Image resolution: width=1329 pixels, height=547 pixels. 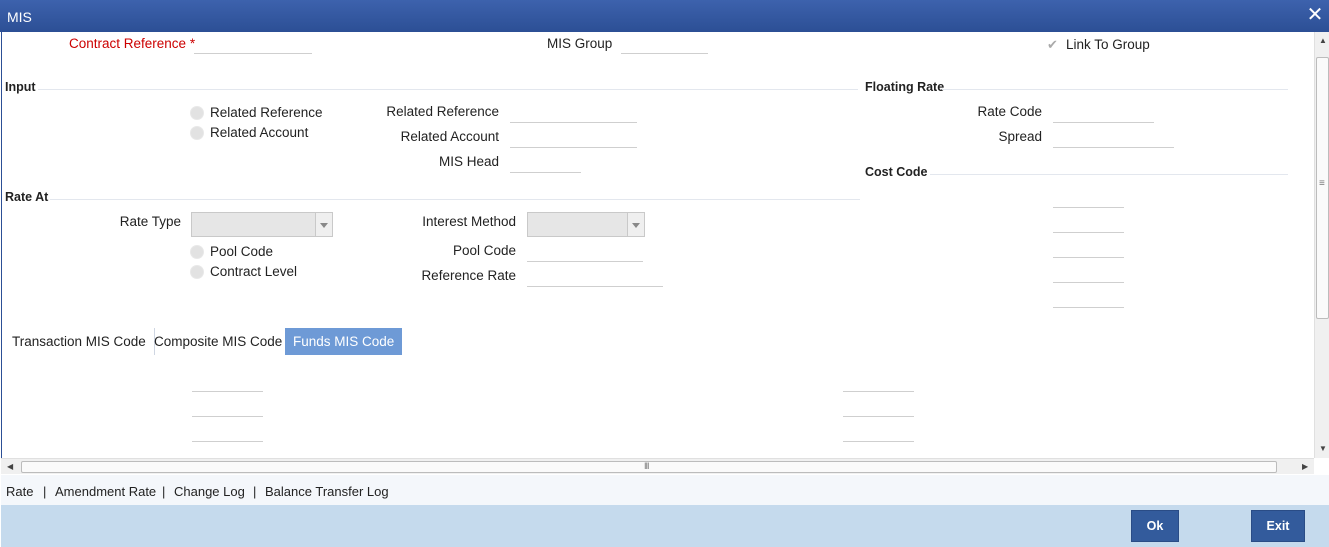 What do you see at coordinates (20, 87) in the screenshot?
I see `input-section-title: Input` at bounding box center [20, 87].